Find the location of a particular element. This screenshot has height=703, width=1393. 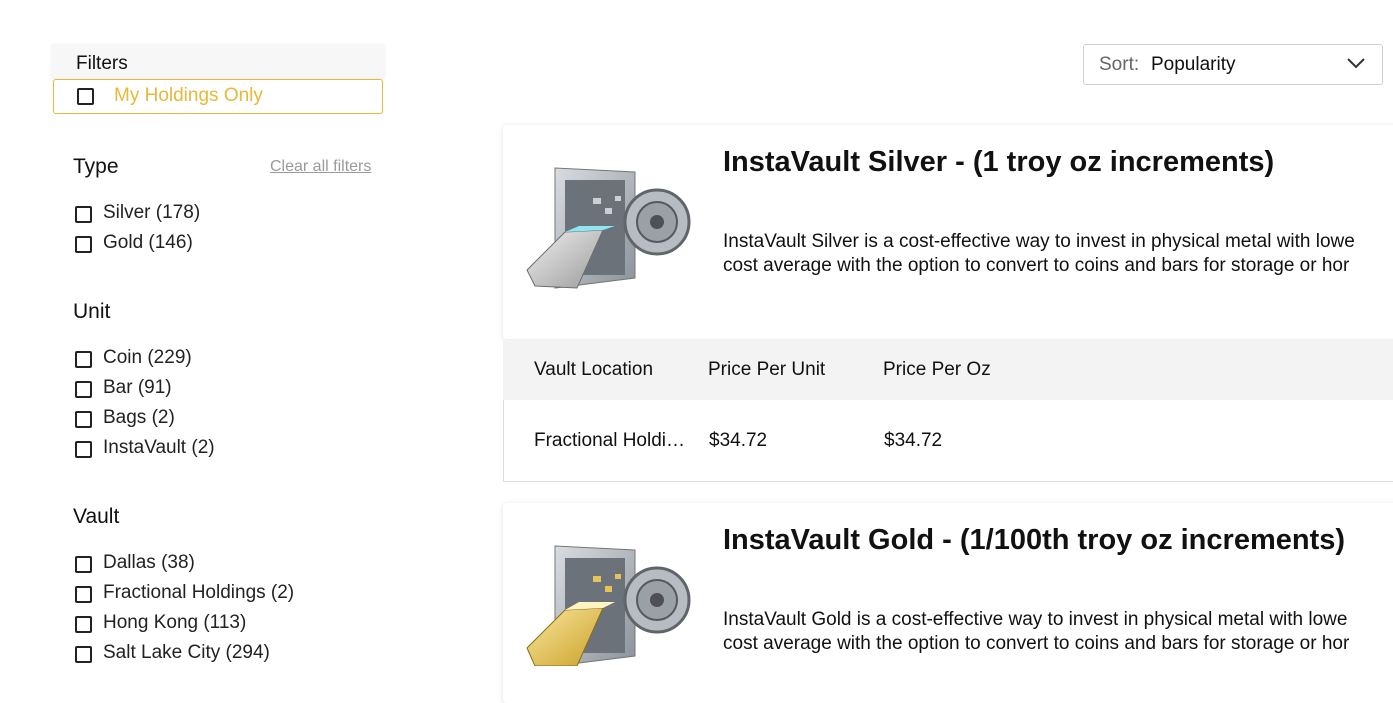

filter-label: InstaVault (2) is located at coordinates (159, 447).